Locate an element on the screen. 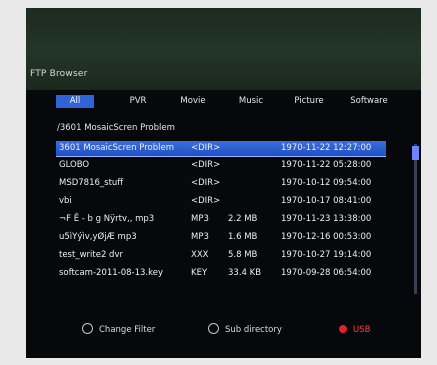 The width and height of the screenshot is (437, 365). sub-directory-hint: Sub directory is located at coordinates (245, 330).